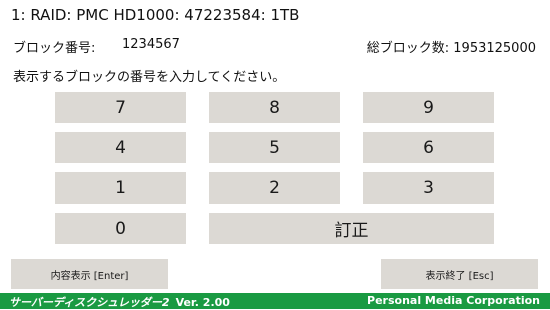 The width and height of the screenshot is (550, 310). What do you see at coordinates (453, 300) in the screenshot?
I see `company-name: Personal Media Corporation` at bounding box center [453, 300].